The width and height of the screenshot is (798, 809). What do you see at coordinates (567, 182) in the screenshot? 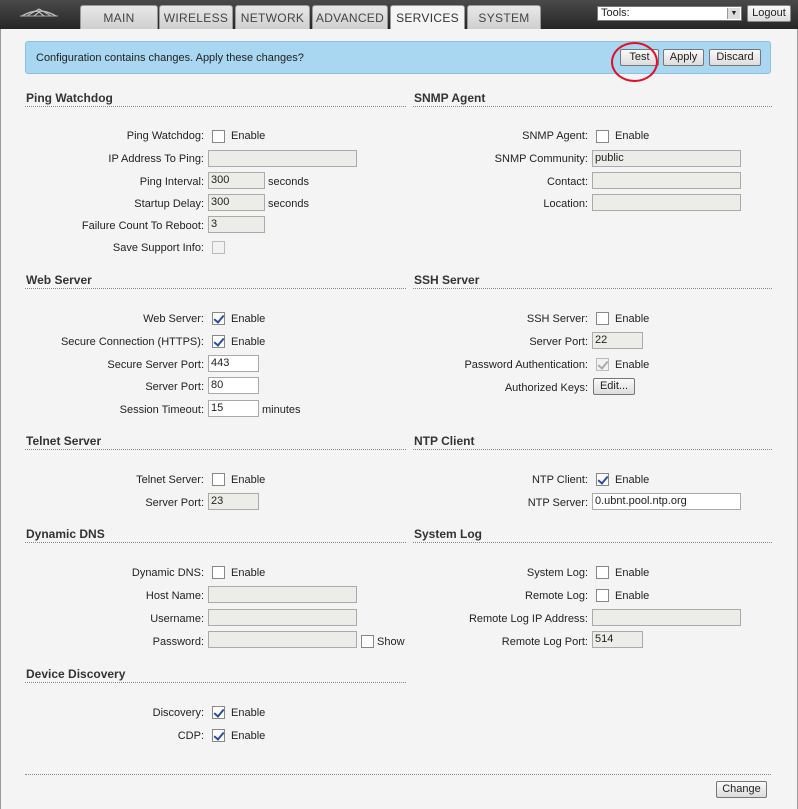
I see `contact-label: Contact:` at bounding box center [567, 182].